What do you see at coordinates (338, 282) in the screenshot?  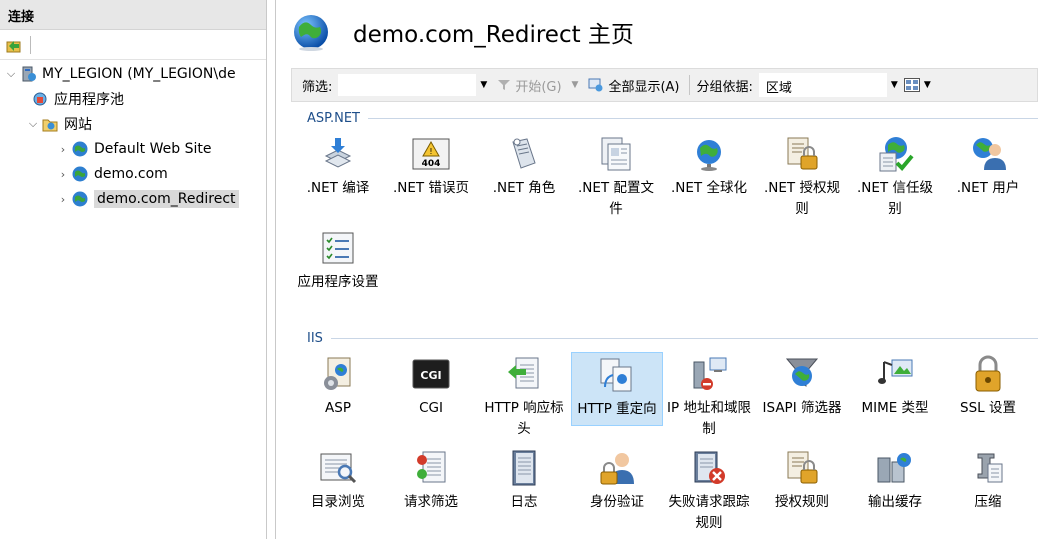 I see `feature-label: 应用程序设置` at bounding box center [338, 282].